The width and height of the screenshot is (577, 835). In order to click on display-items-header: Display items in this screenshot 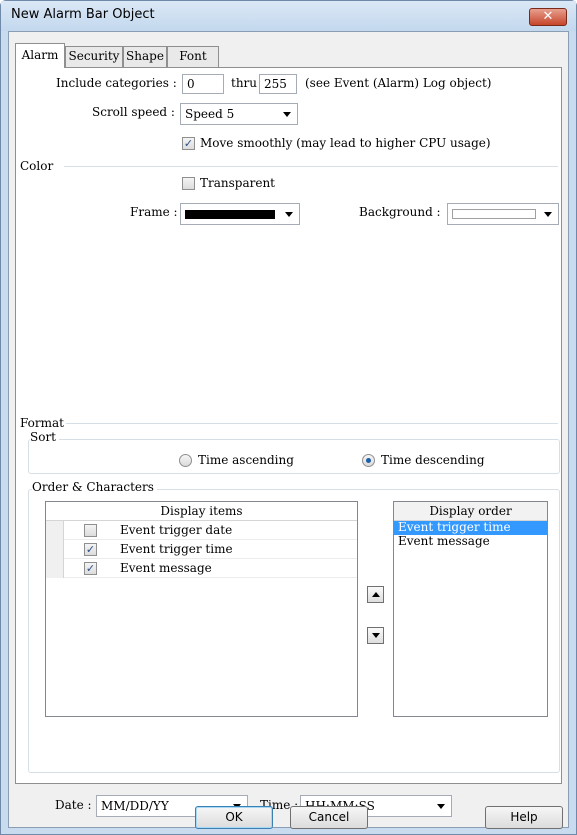, I will do `click(201, 511)`.